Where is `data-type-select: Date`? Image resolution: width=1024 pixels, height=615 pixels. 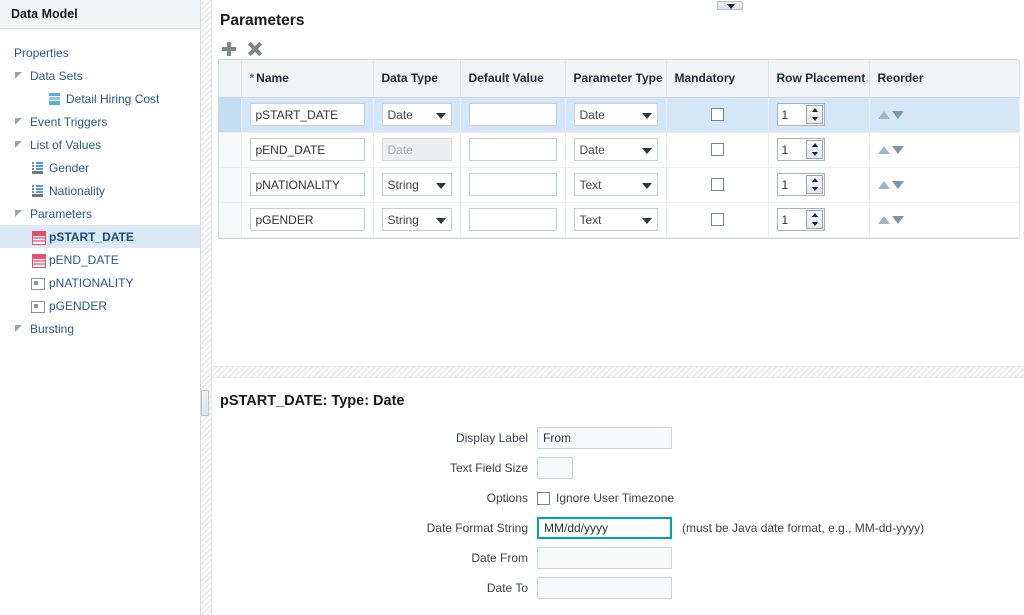
data-type-select: Date is located at coordinates (416, 114).